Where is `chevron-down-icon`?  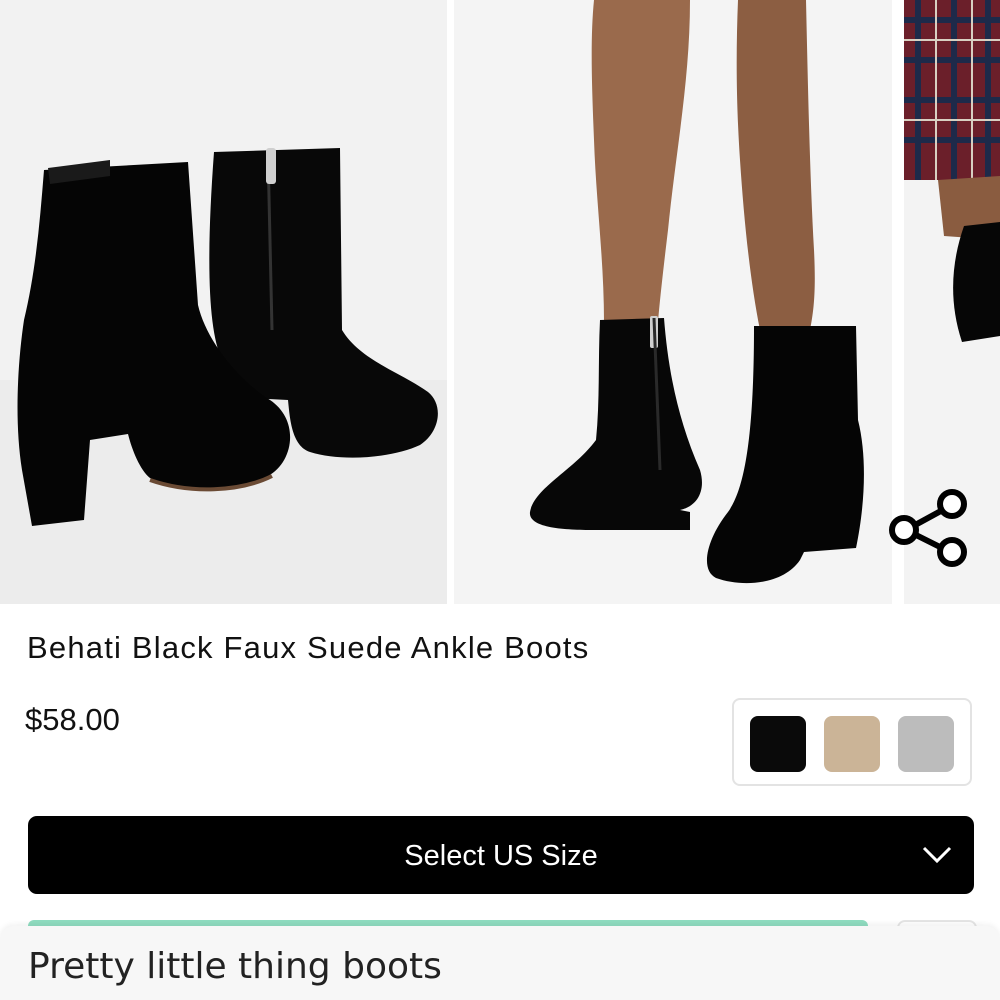 chevron-down-icon is located at coordinates (937, 855).